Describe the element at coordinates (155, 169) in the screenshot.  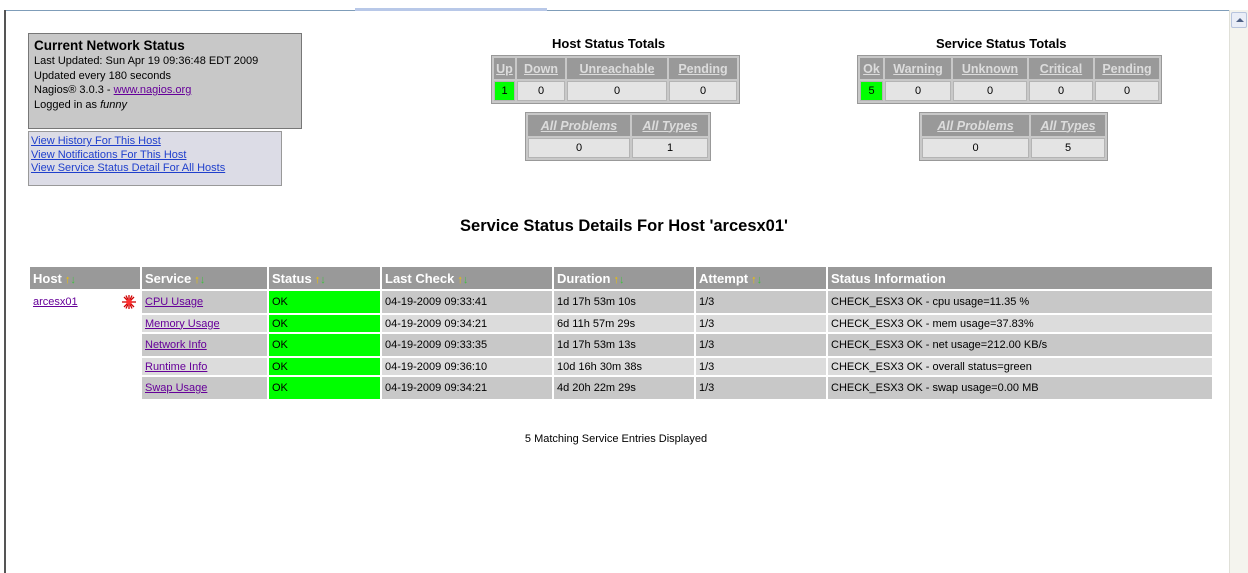
I see `view-service-detail-all-hosts-link: View Service Status Detail For All Hosts` at that location.